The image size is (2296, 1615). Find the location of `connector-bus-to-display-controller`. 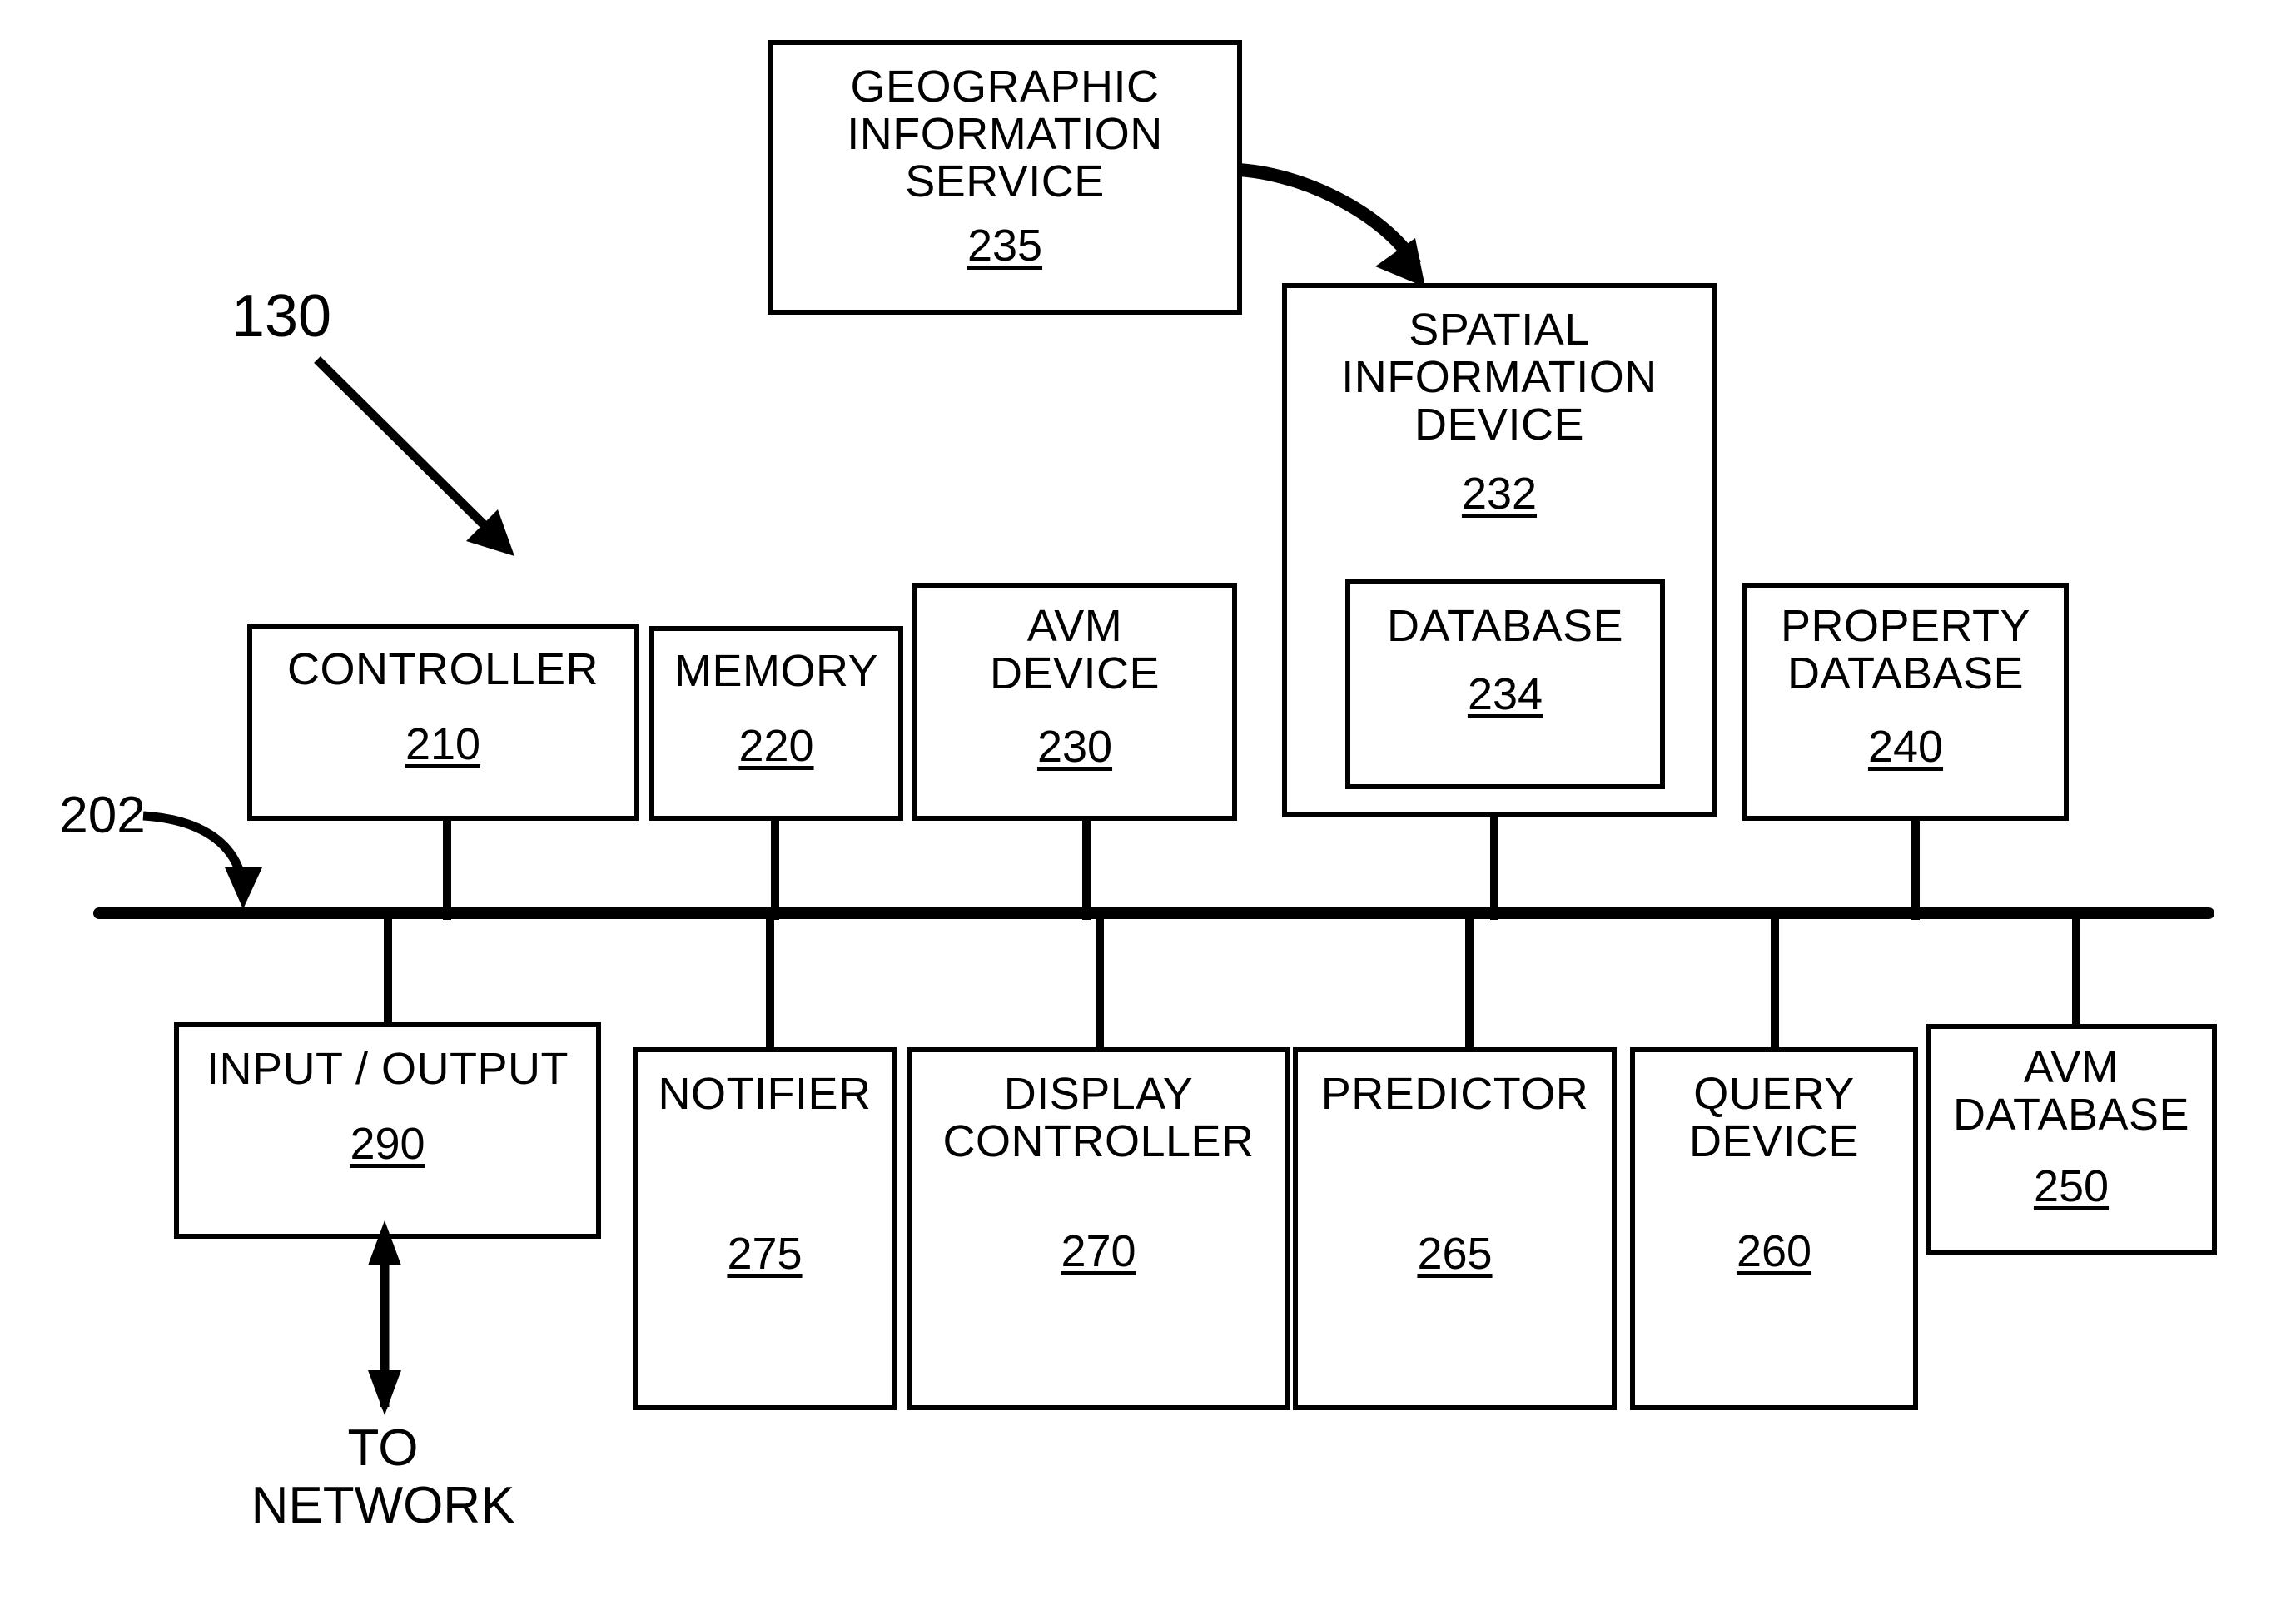

connector-bus-to-display-controller is located at coordinates (1100, 982).